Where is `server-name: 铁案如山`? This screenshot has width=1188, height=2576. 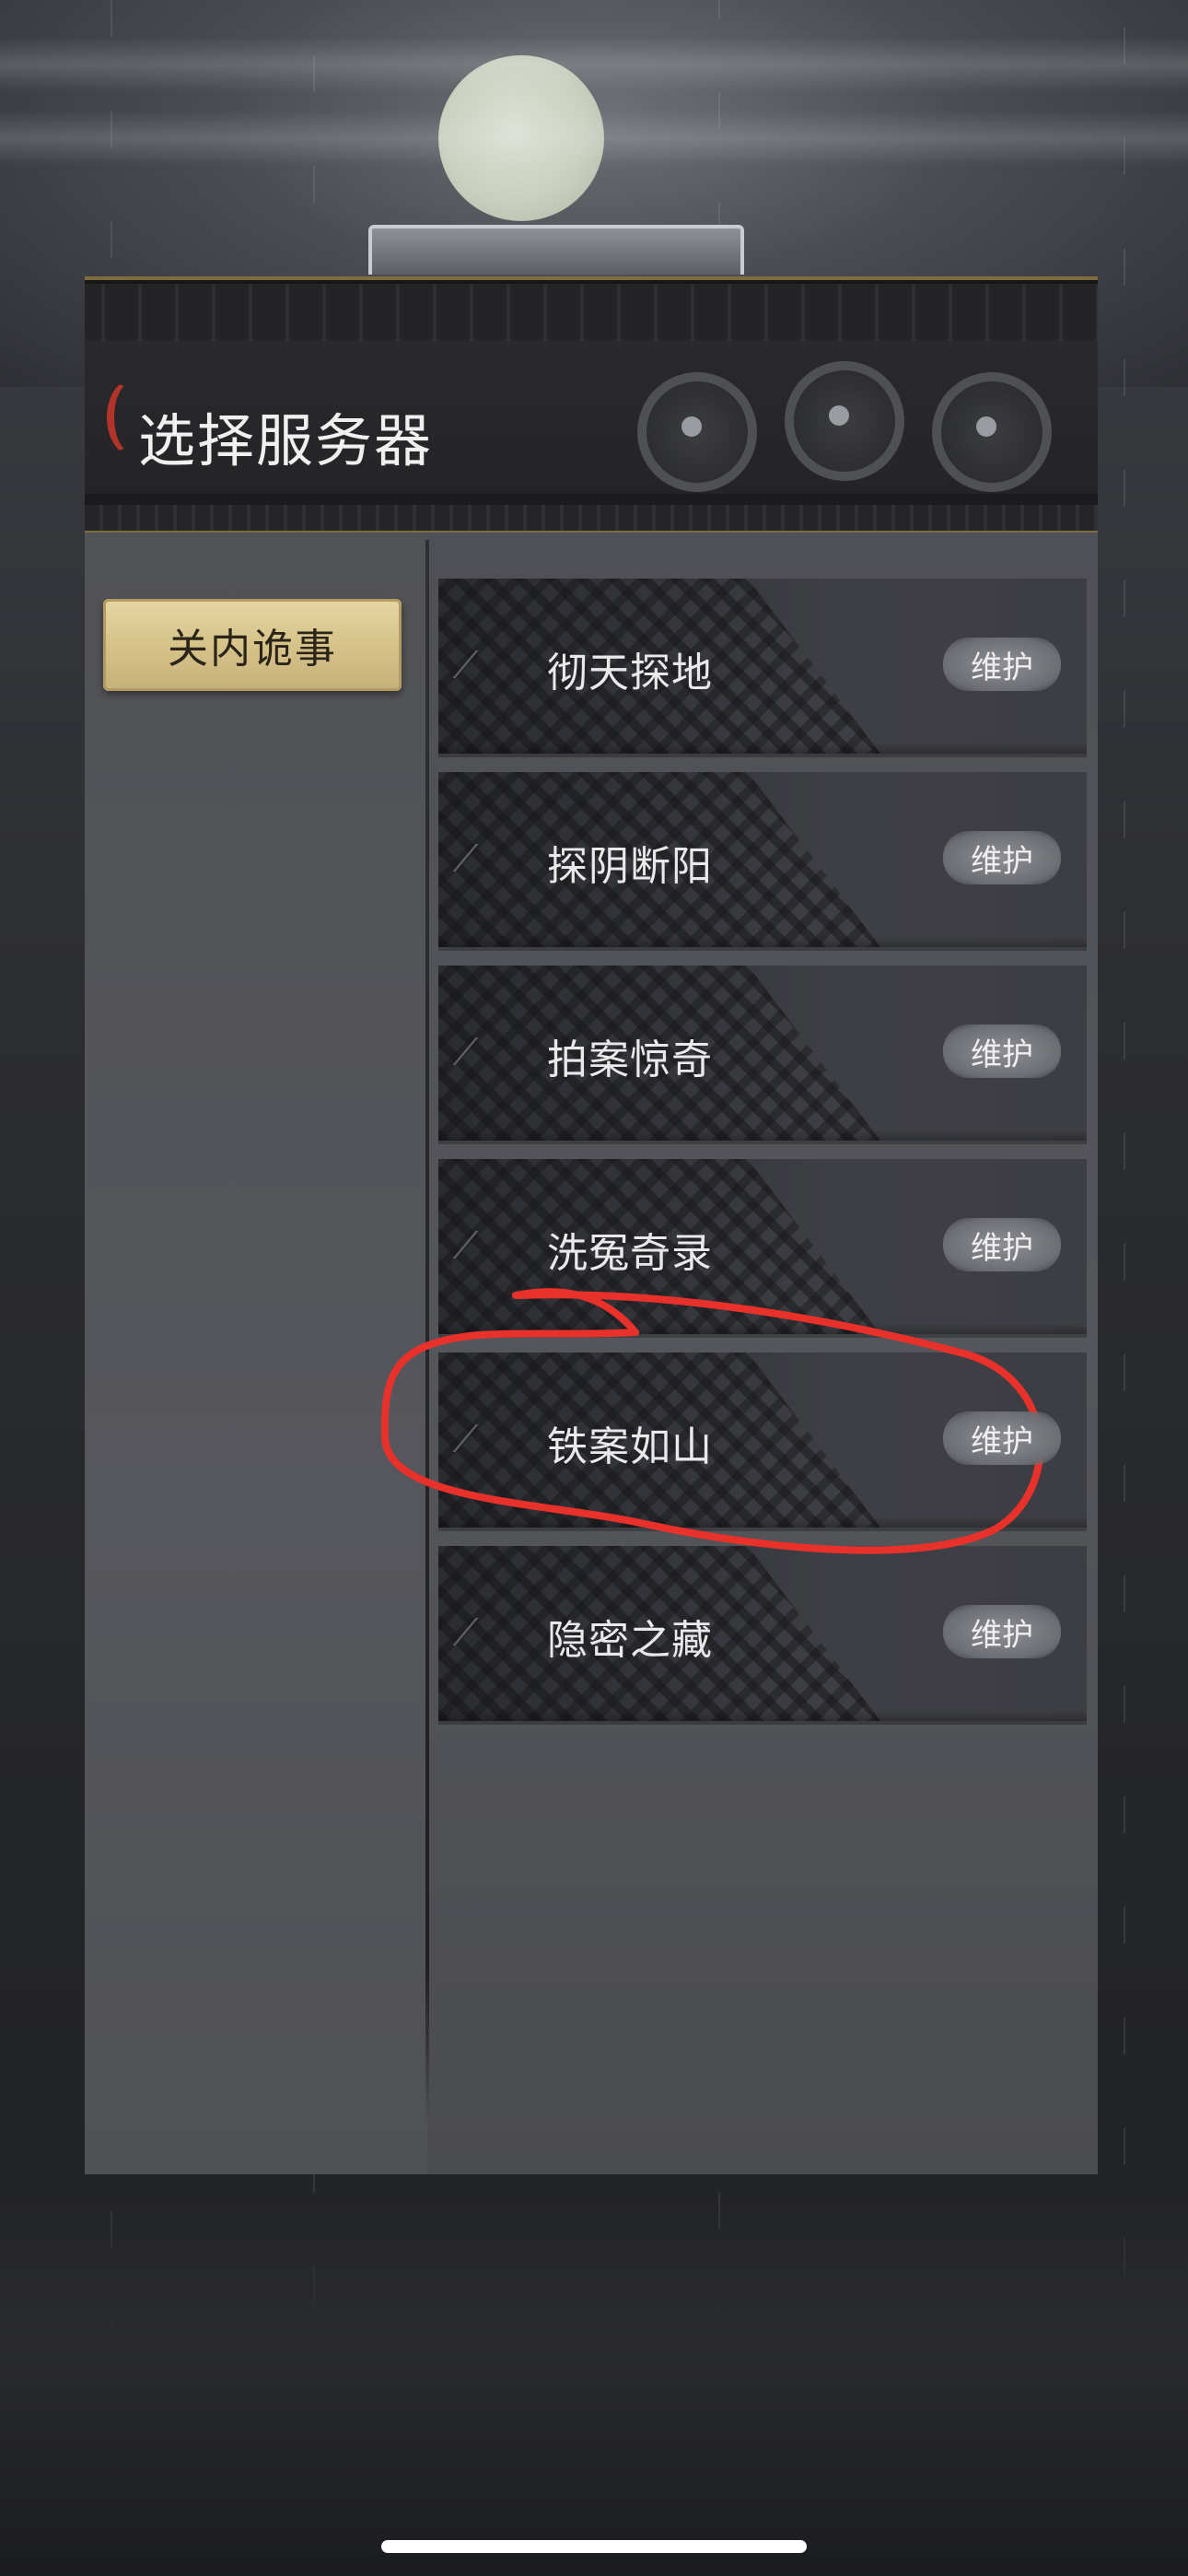
server-name: 铁案如山 is located at coordinates (630, 1446).